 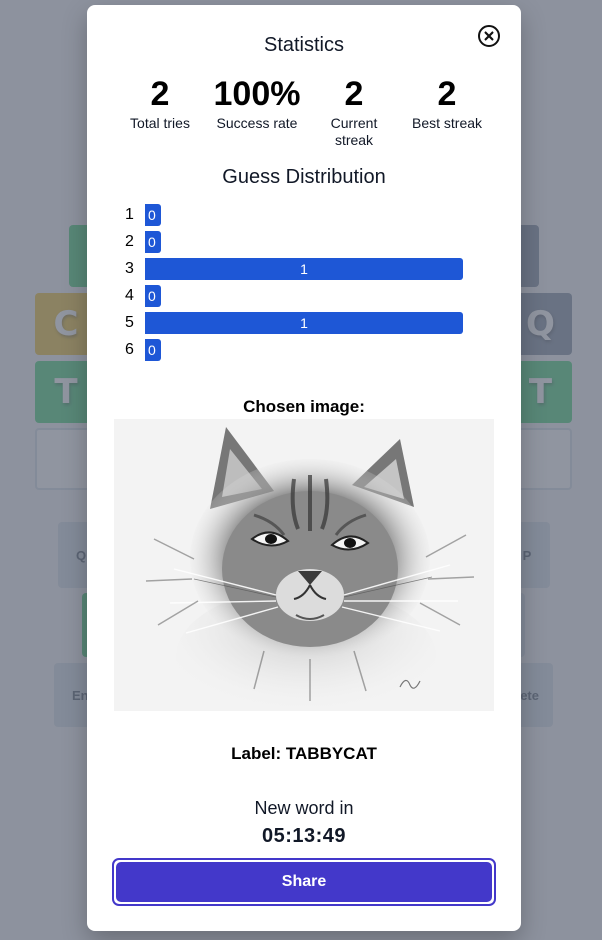 I want to click on share-button: Share, so click(x=304, y=882).